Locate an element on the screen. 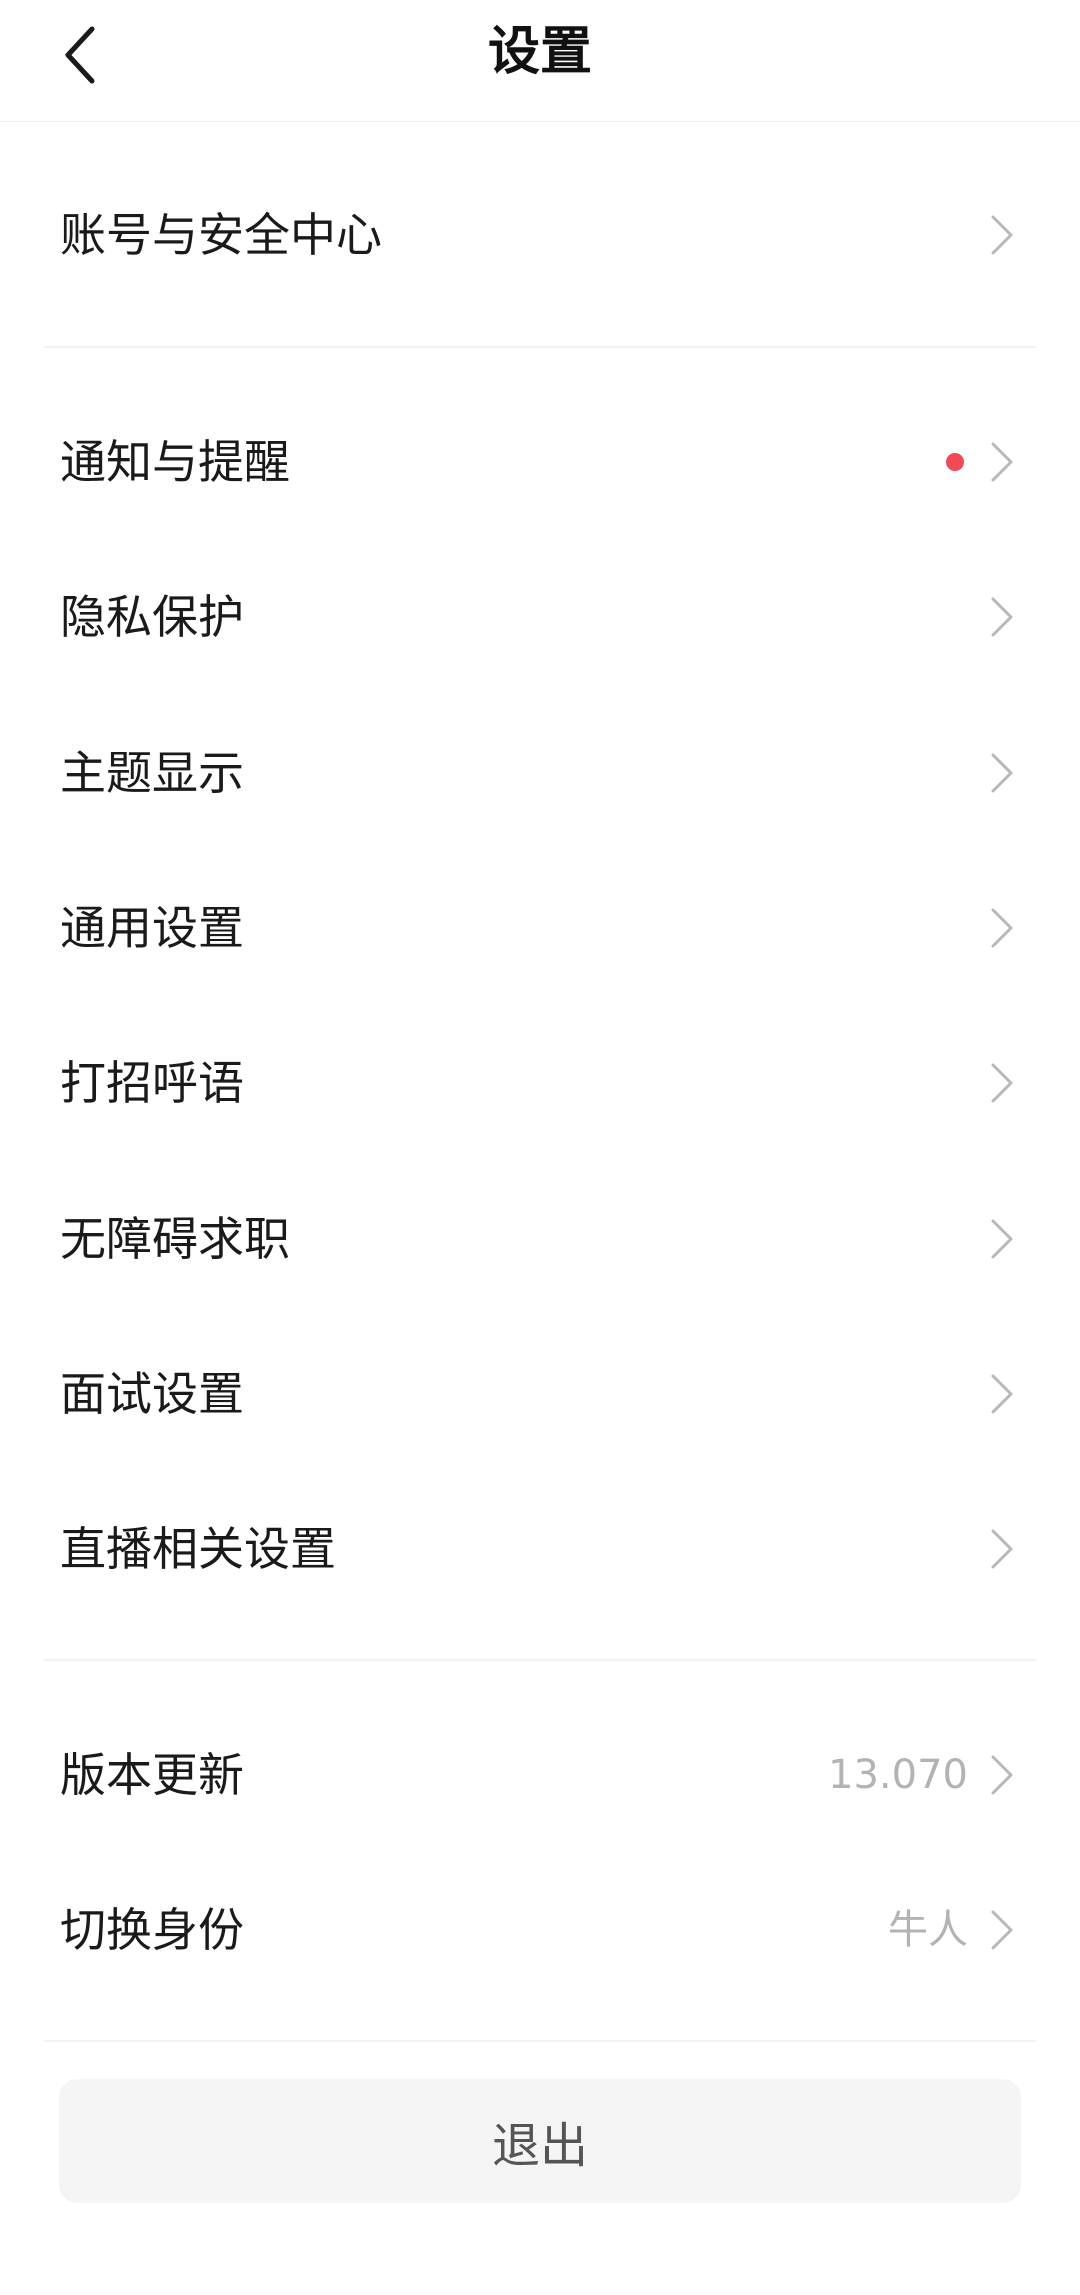 The width and height of the screenshot is (1080, 2295). top-bar: 设置 is located at coordinates (540, 61).